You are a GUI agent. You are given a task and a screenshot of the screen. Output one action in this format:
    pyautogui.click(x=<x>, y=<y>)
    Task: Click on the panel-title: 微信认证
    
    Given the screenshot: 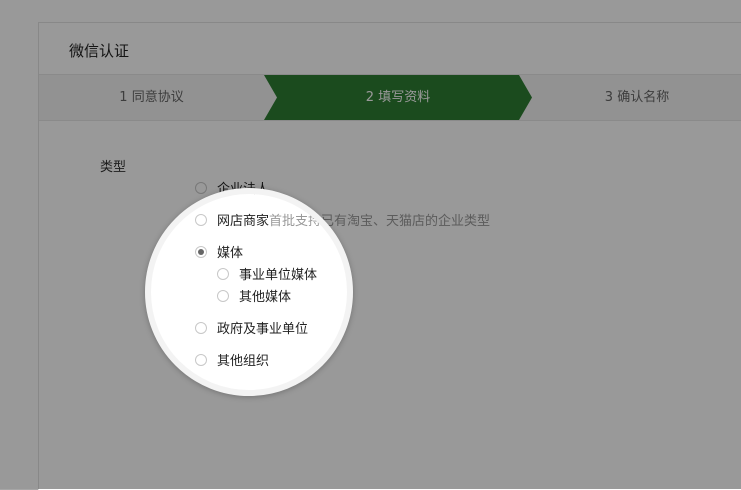 What is the action you would take?
    pyautogui.click(x=99, y=51)
    